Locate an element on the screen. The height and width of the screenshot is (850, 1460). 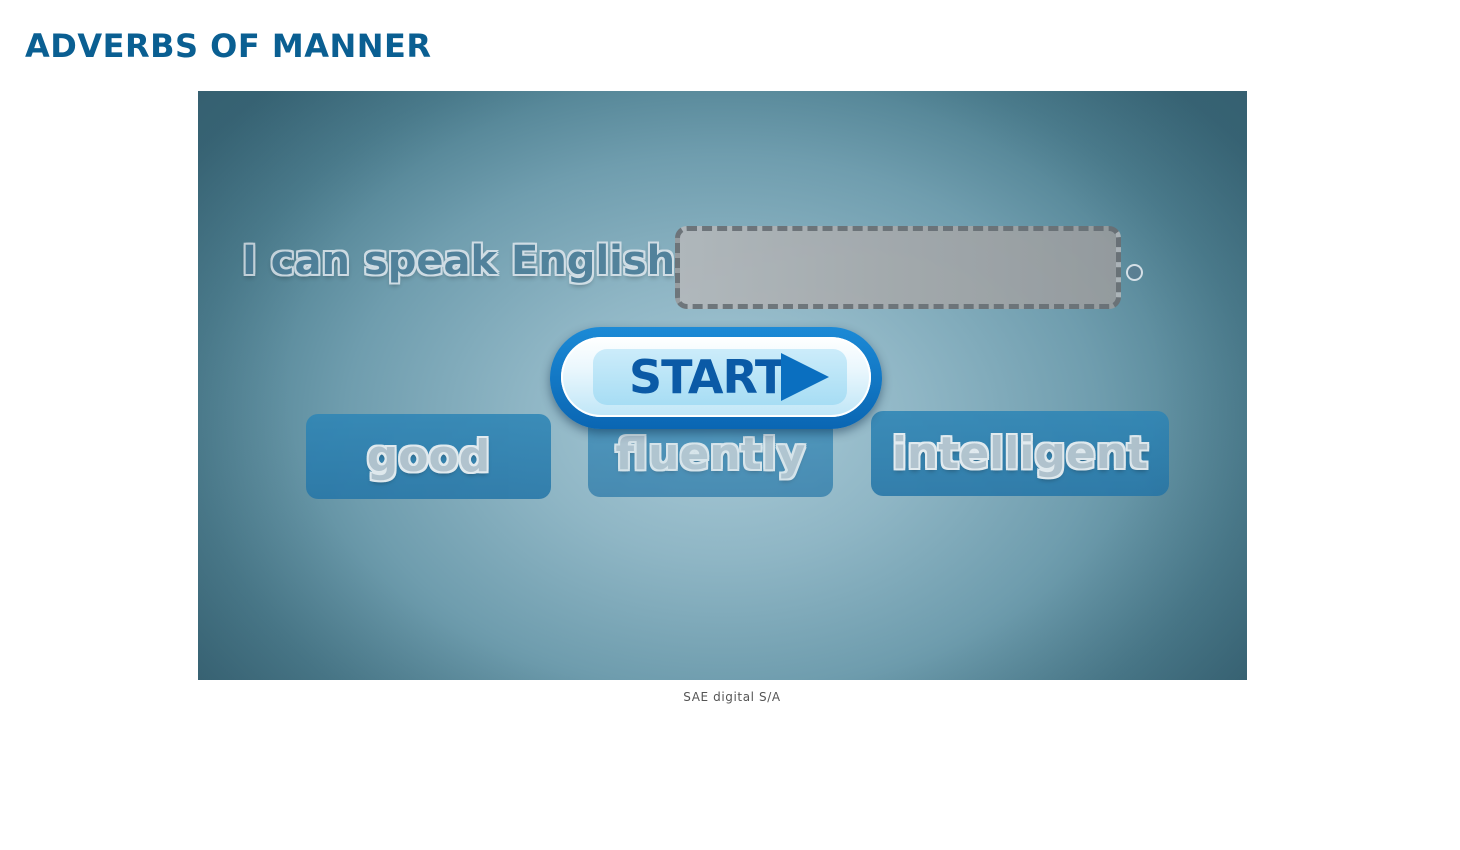
option-good: good is located at coordinates (428, 456).